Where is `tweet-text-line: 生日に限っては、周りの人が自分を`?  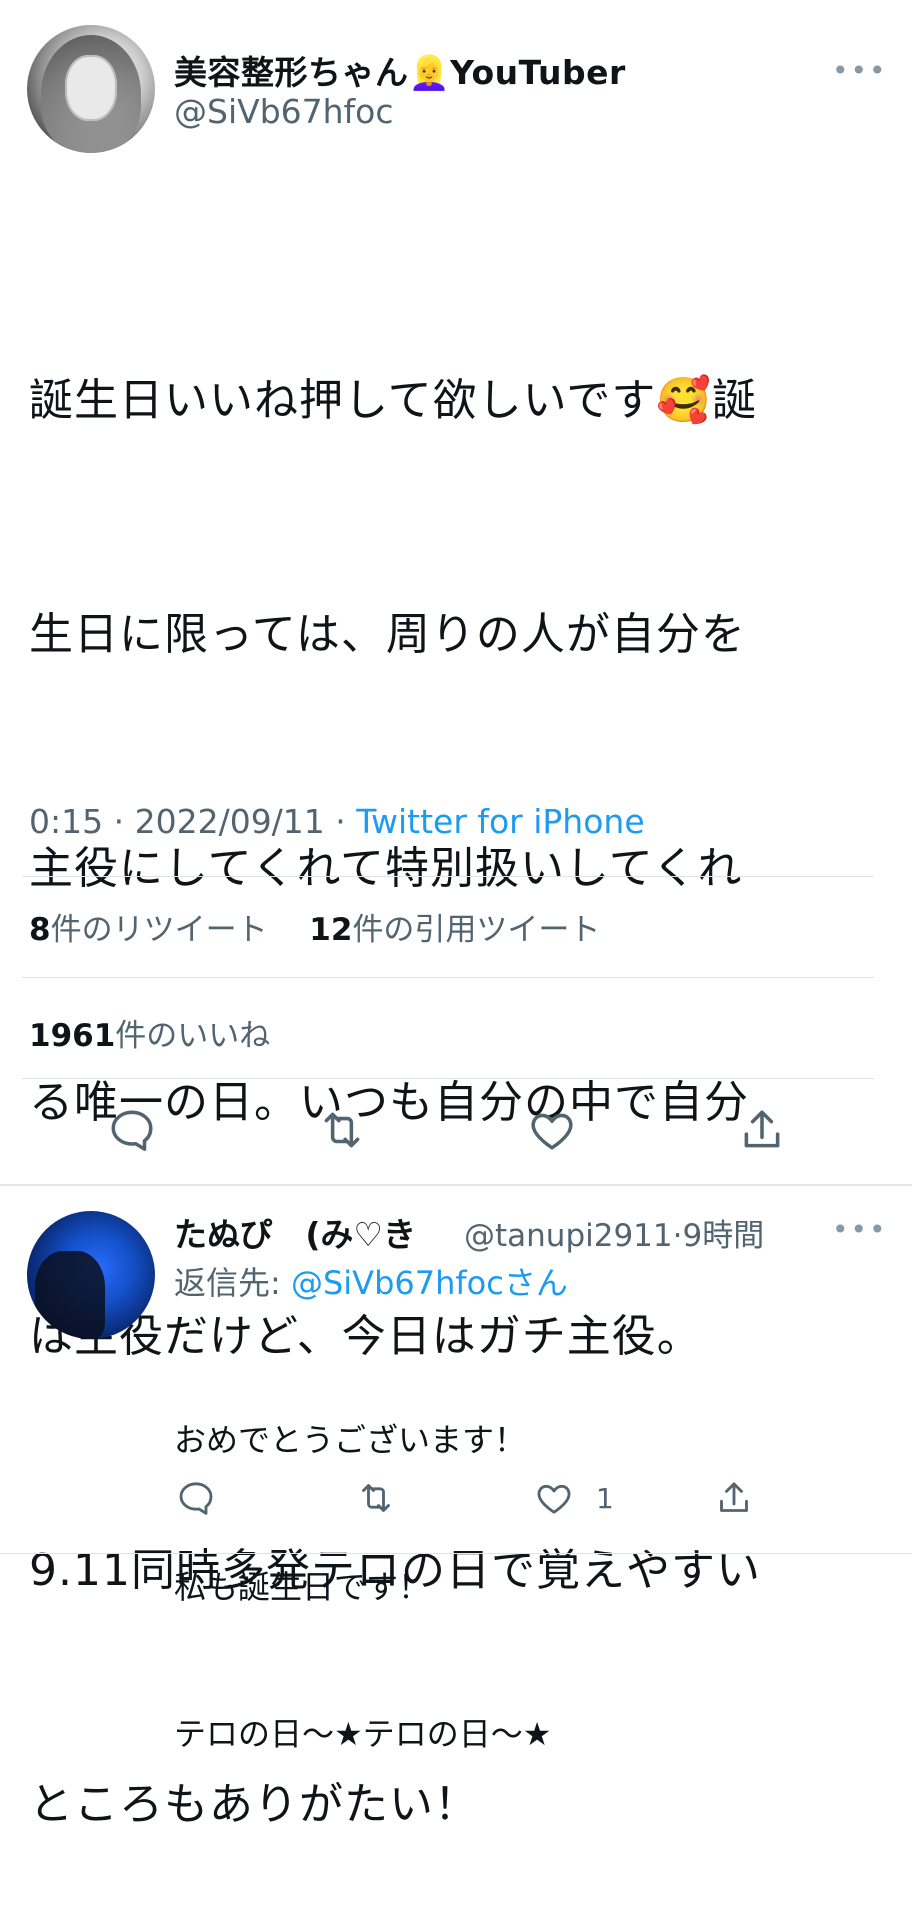 tweet-text-line: 生日に限っては、周りの人が自分を is located at coordinates (387, 634).